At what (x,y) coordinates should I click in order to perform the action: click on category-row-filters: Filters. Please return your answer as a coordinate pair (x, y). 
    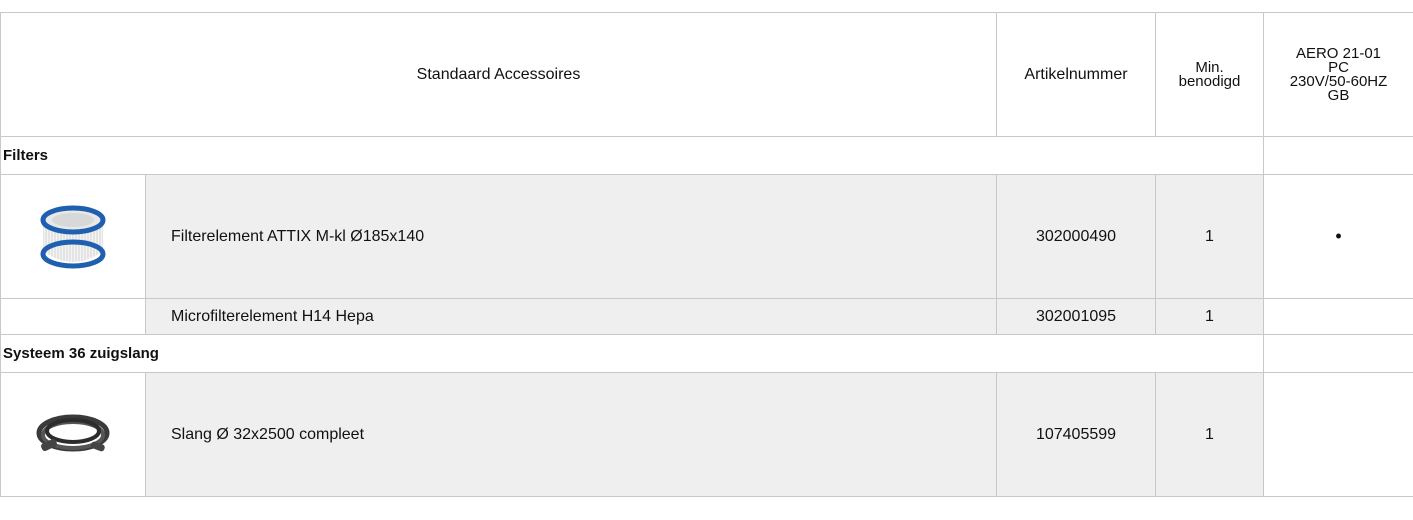
    Looking at the image, I should click on (706, 155).